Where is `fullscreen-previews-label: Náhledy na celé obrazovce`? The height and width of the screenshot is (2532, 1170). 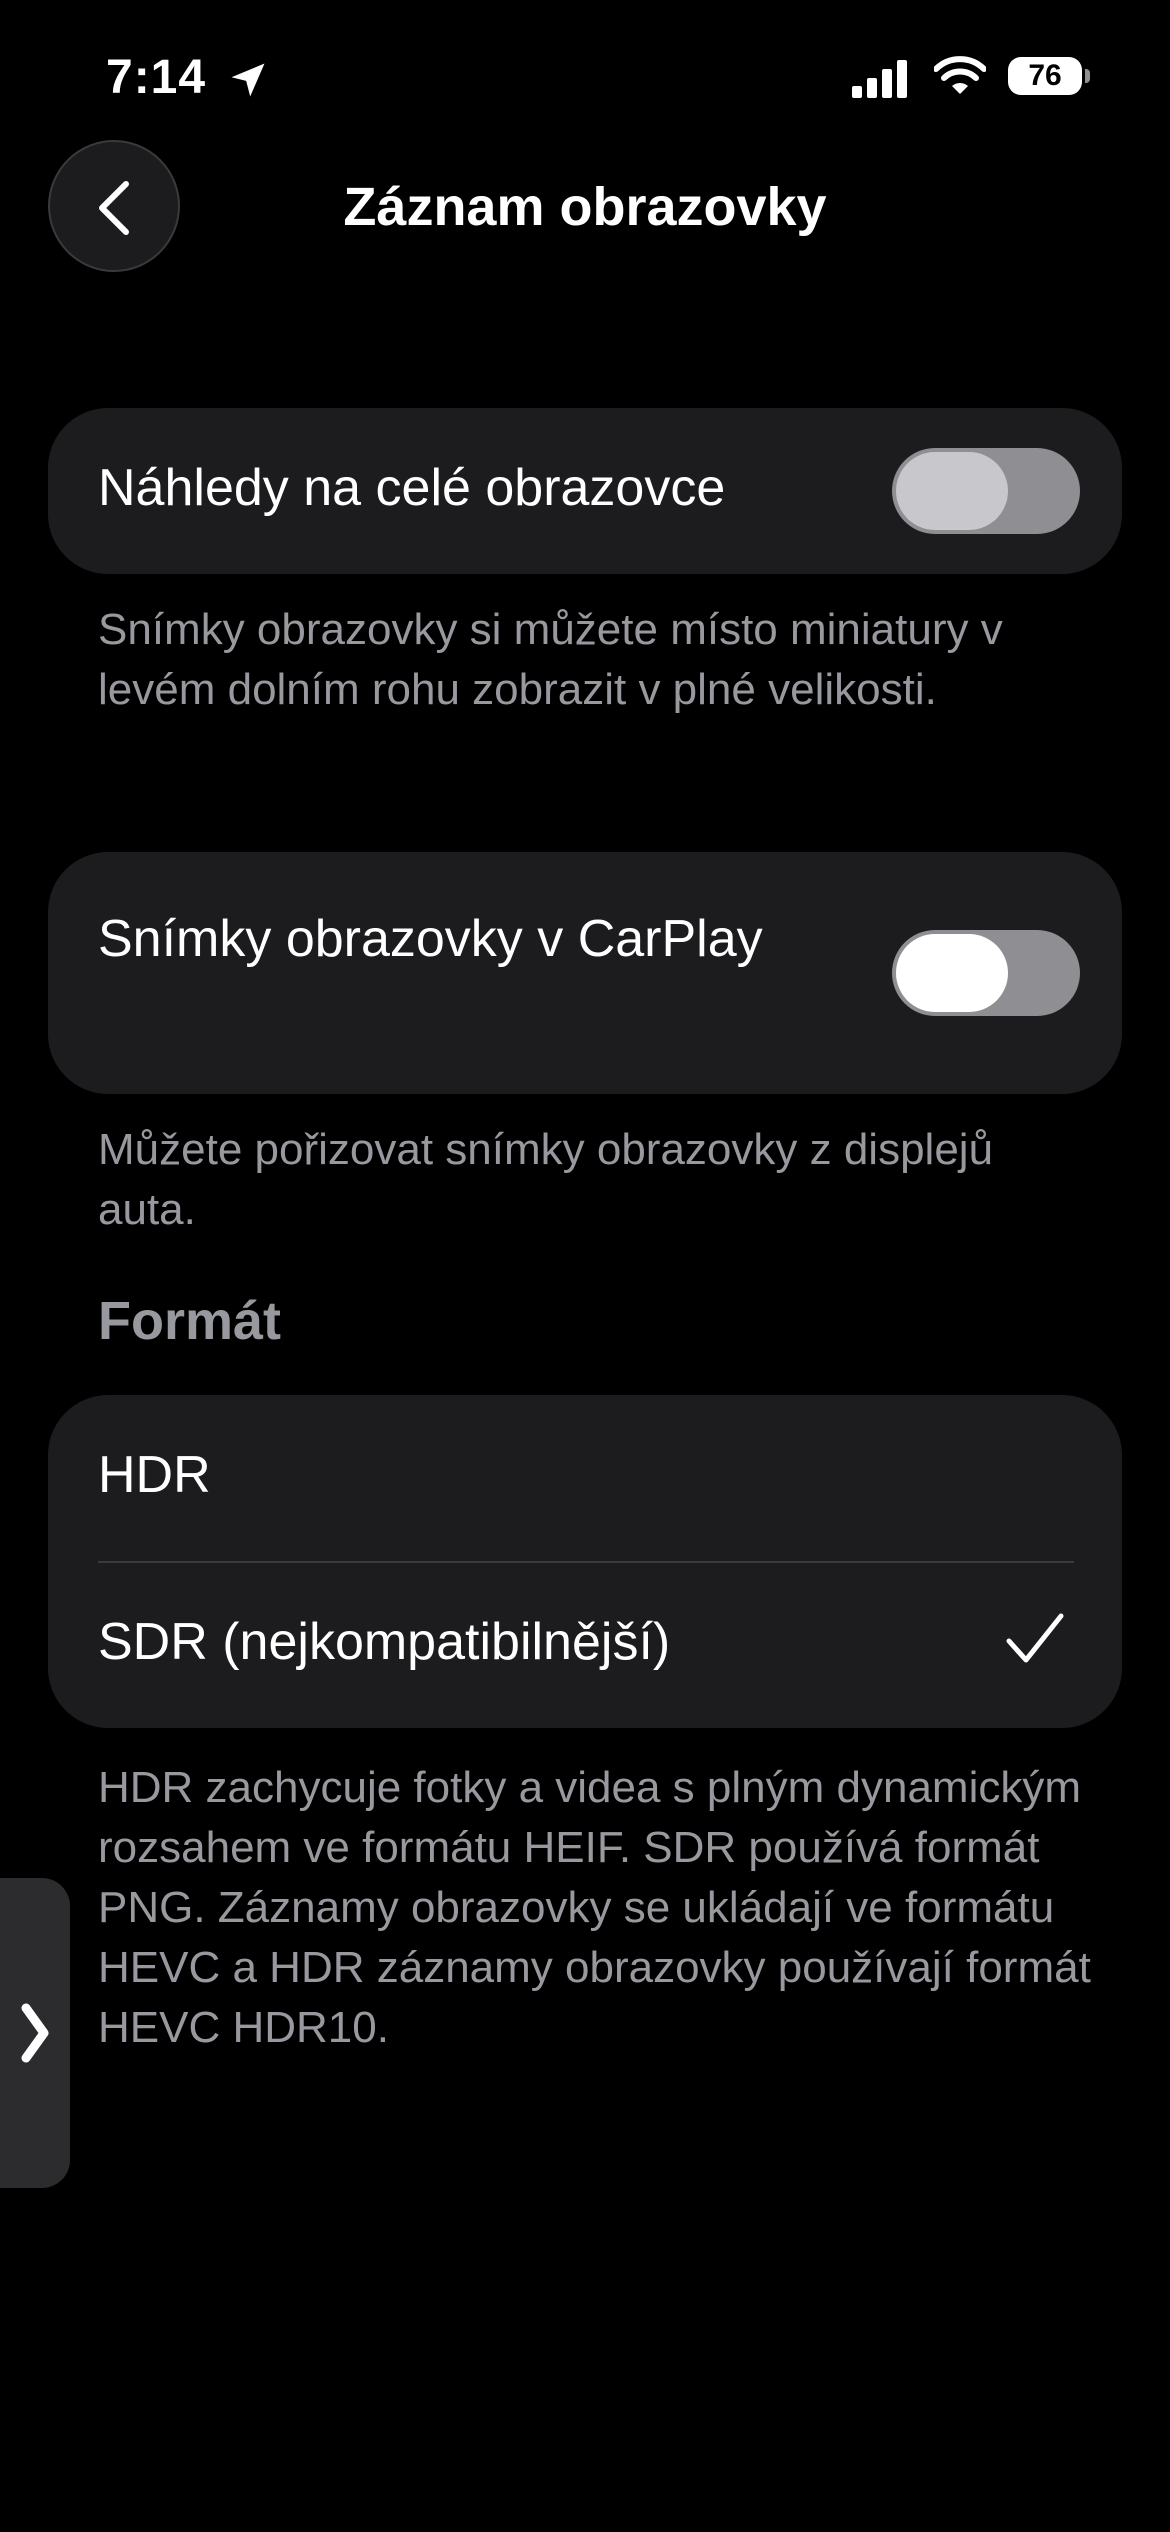 fullscreen-previews-label: Náhledy na celé obrazovce is located at coordinates (412, 488).